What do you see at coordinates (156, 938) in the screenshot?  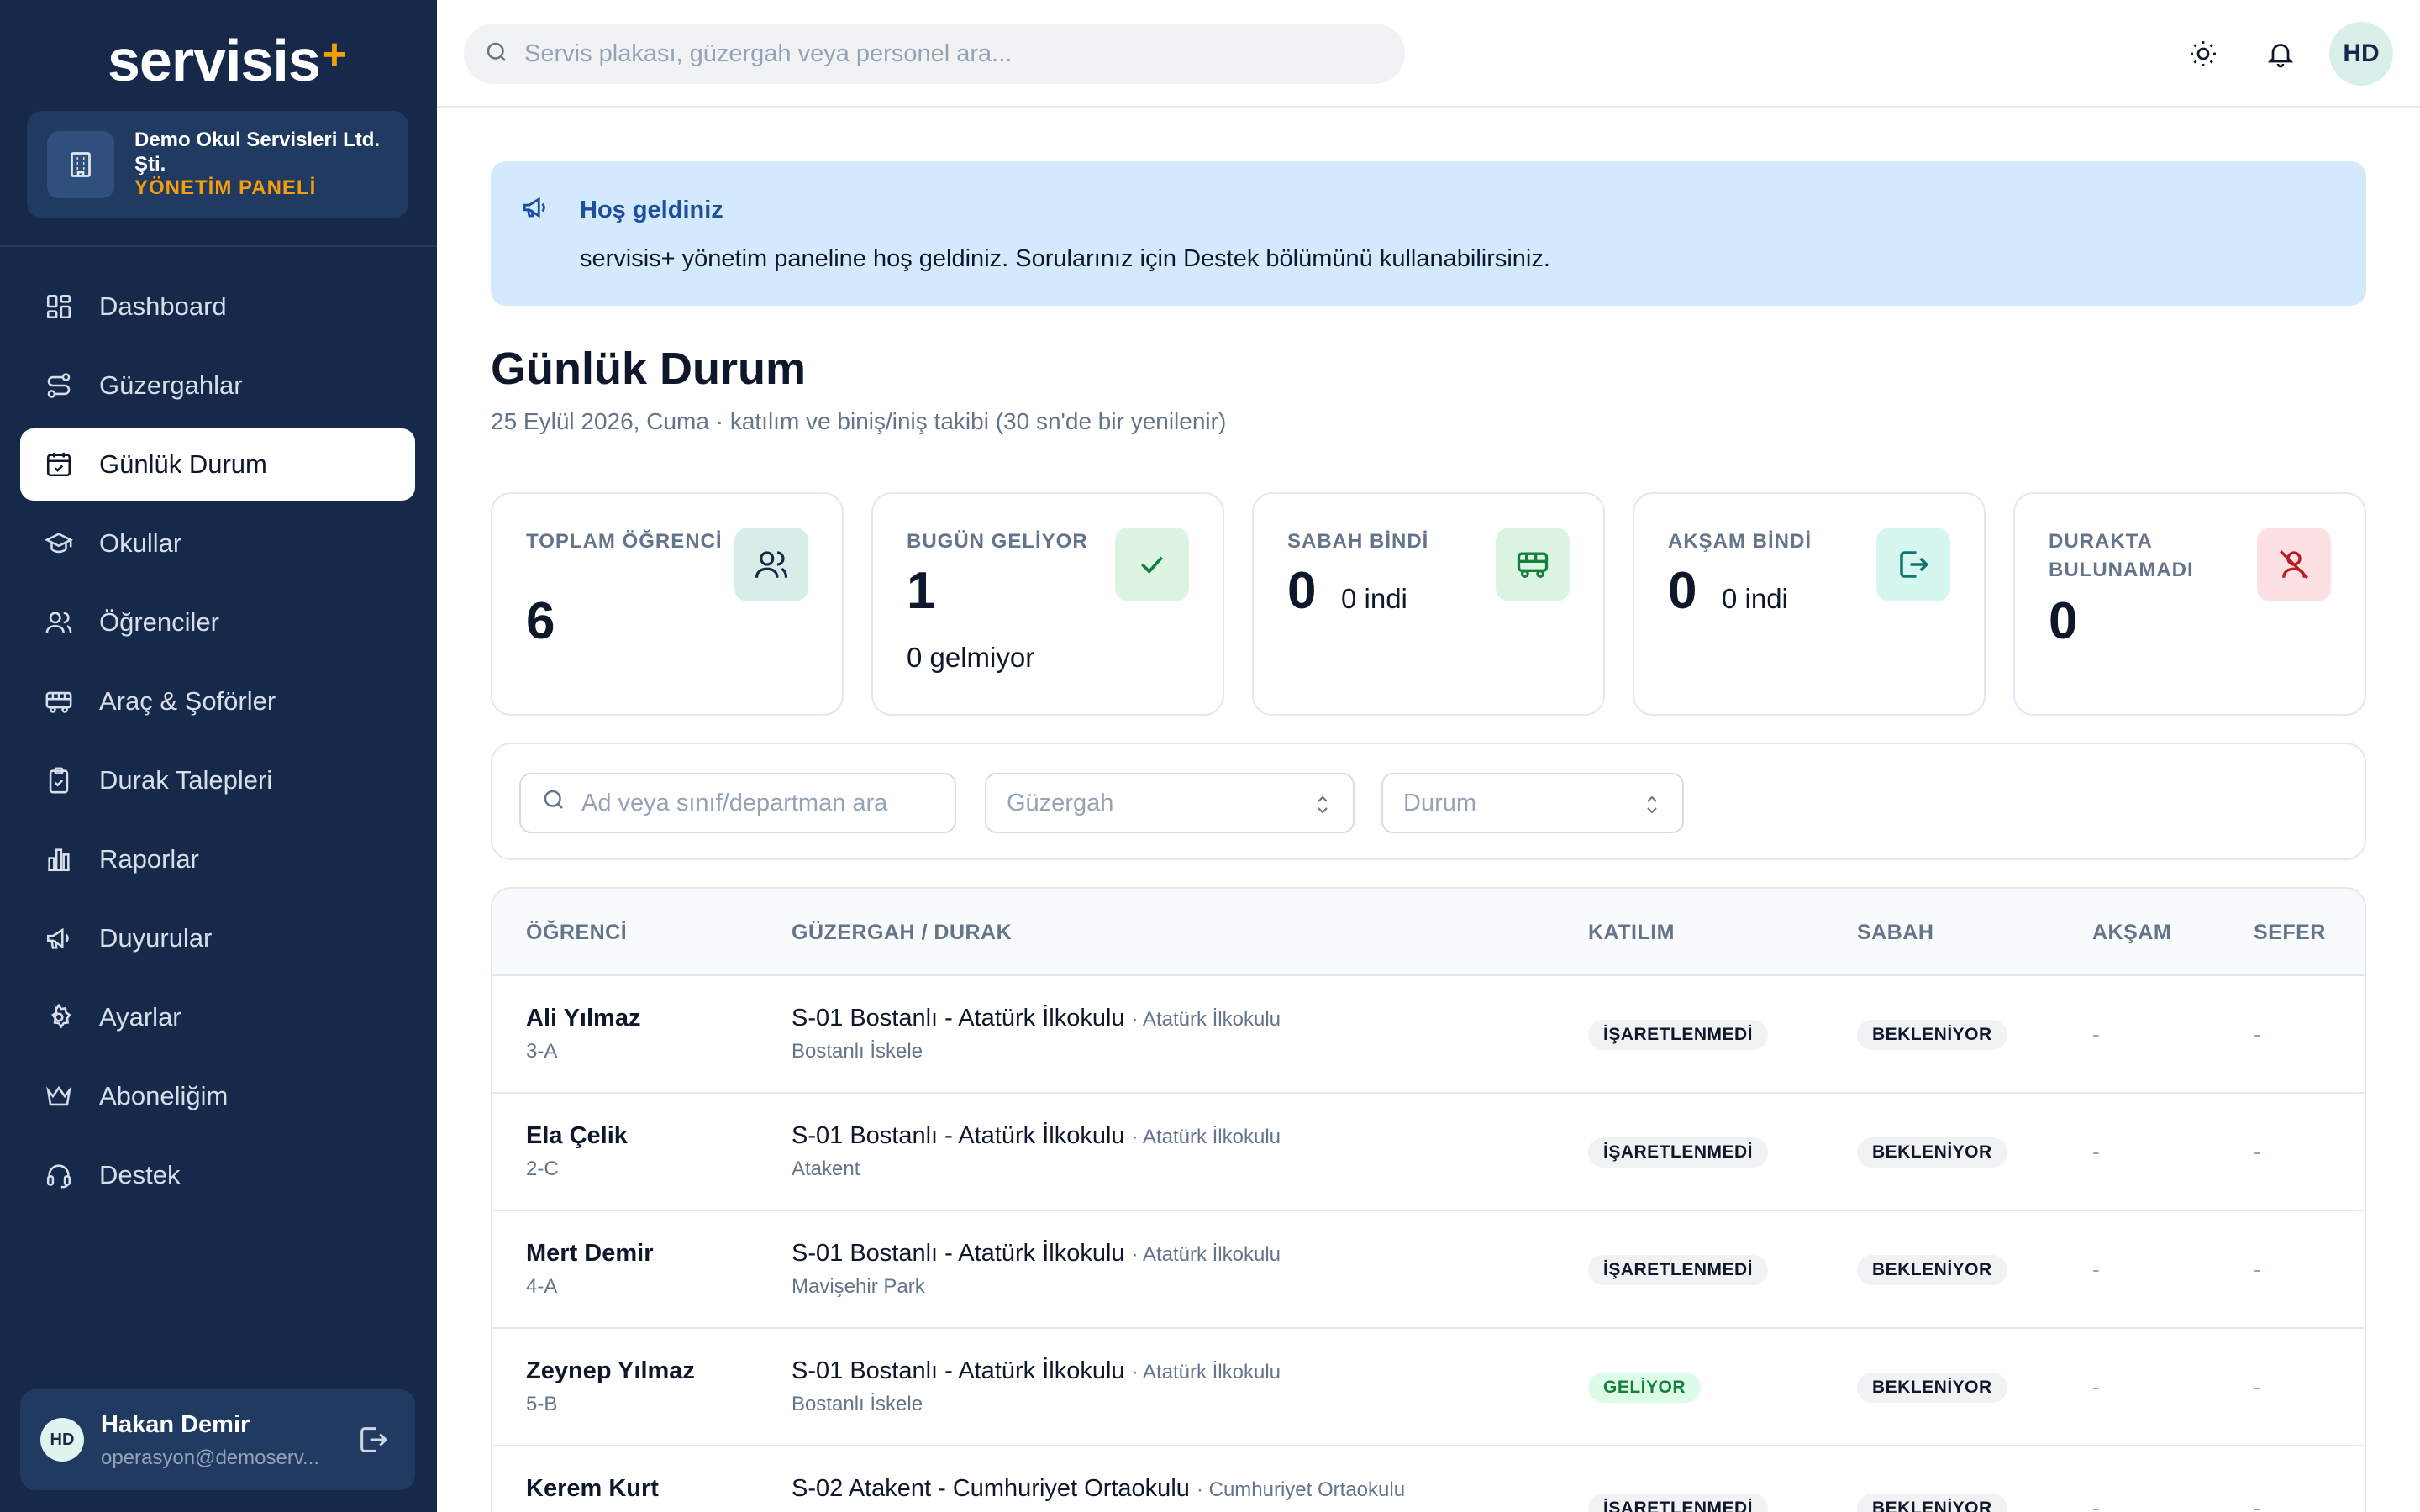 I see `nav-item-label: Duyurular` at bounding box center [156, 938].